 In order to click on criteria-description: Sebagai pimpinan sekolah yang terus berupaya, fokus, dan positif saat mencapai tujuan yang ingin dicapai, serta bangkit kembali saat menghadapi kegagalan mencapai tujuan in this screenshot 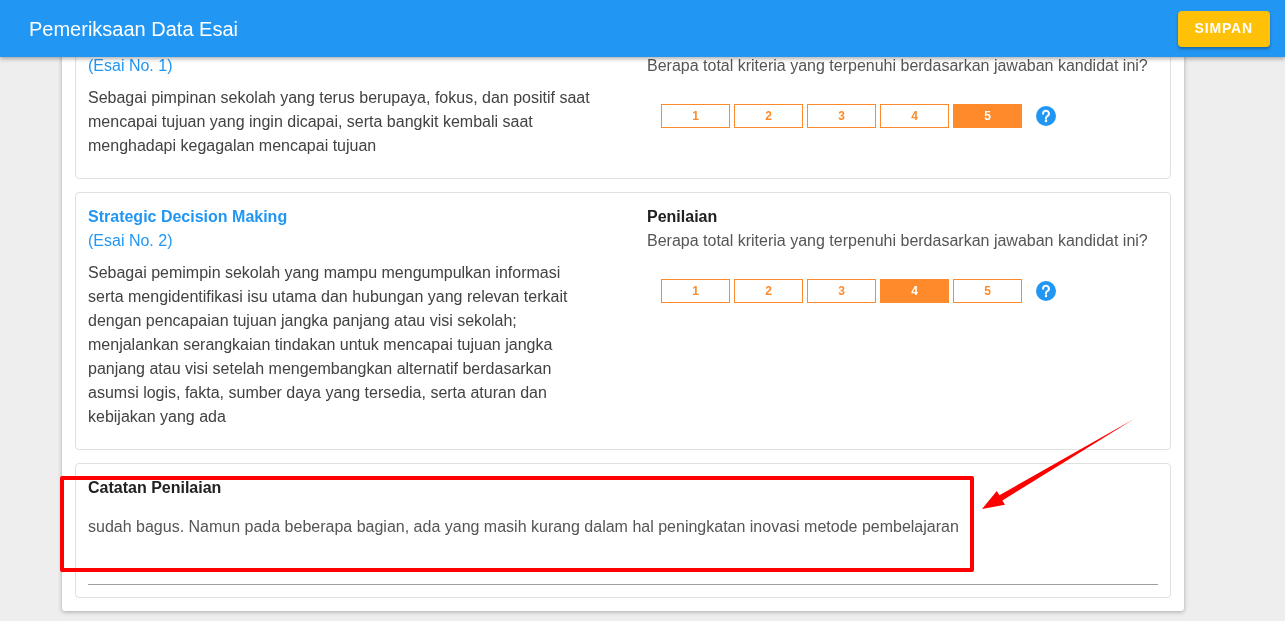, I will do `click(339, 122)`.